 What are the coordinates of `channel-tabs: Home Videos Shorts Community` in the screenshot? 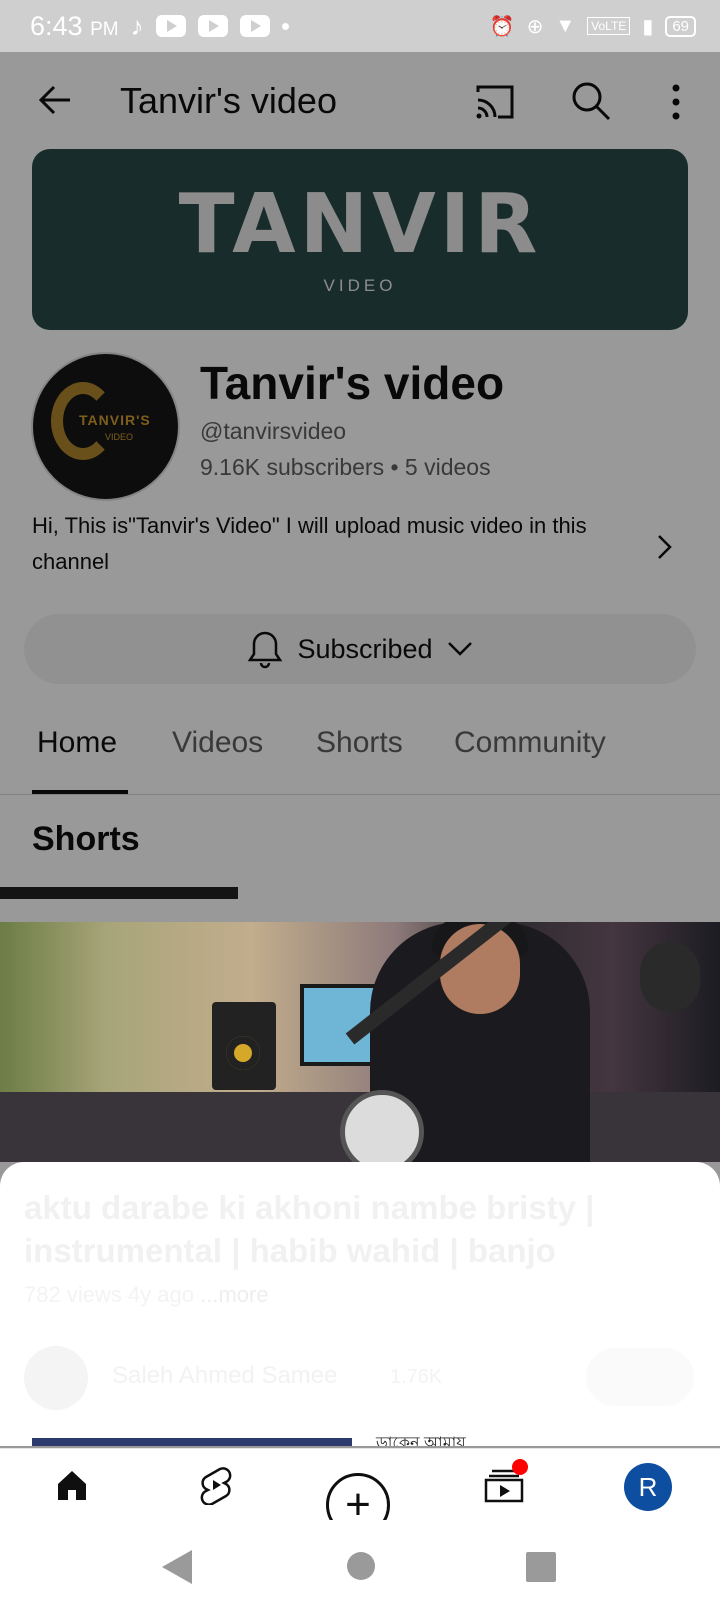 It's located at (360, 751).